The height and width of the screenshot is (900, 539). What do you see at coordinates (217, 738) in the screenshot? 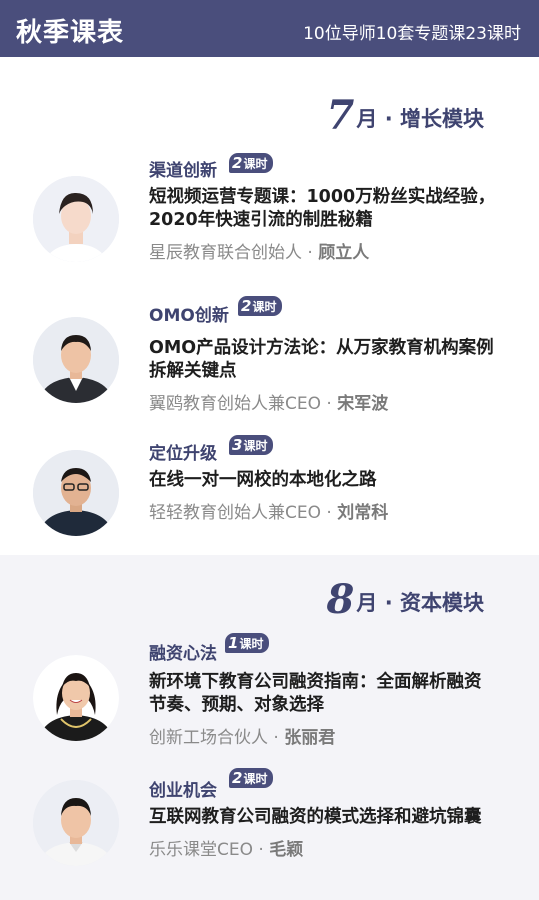
I see `speaker-role: 创新工场合伙人 ·` at bounding box center [217, 738].